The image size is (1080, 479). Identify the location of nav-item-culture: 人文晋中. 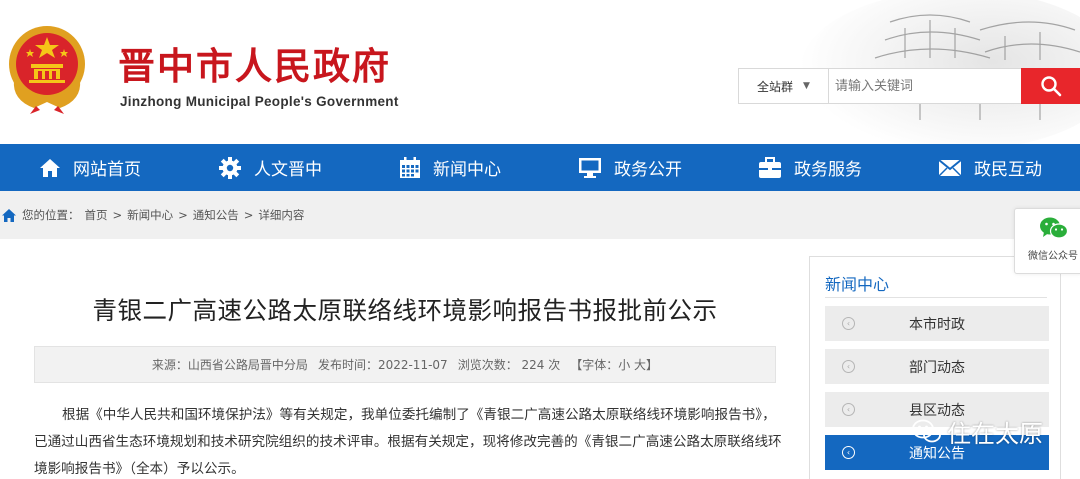
(270, 167).